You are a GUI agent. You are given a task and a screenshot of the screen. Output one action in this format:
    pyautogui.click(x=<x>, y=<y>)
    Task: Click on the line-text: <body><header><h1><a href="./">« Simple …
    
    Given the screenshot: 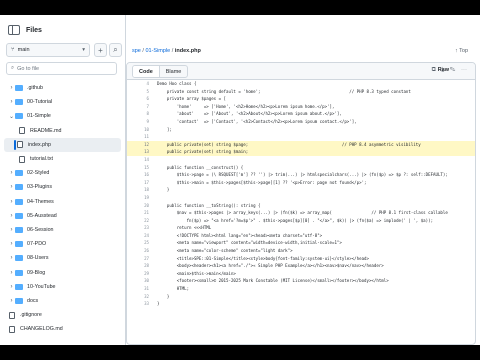 What is the action you would take?
    pyautogui.click(x=270, y=266)
    